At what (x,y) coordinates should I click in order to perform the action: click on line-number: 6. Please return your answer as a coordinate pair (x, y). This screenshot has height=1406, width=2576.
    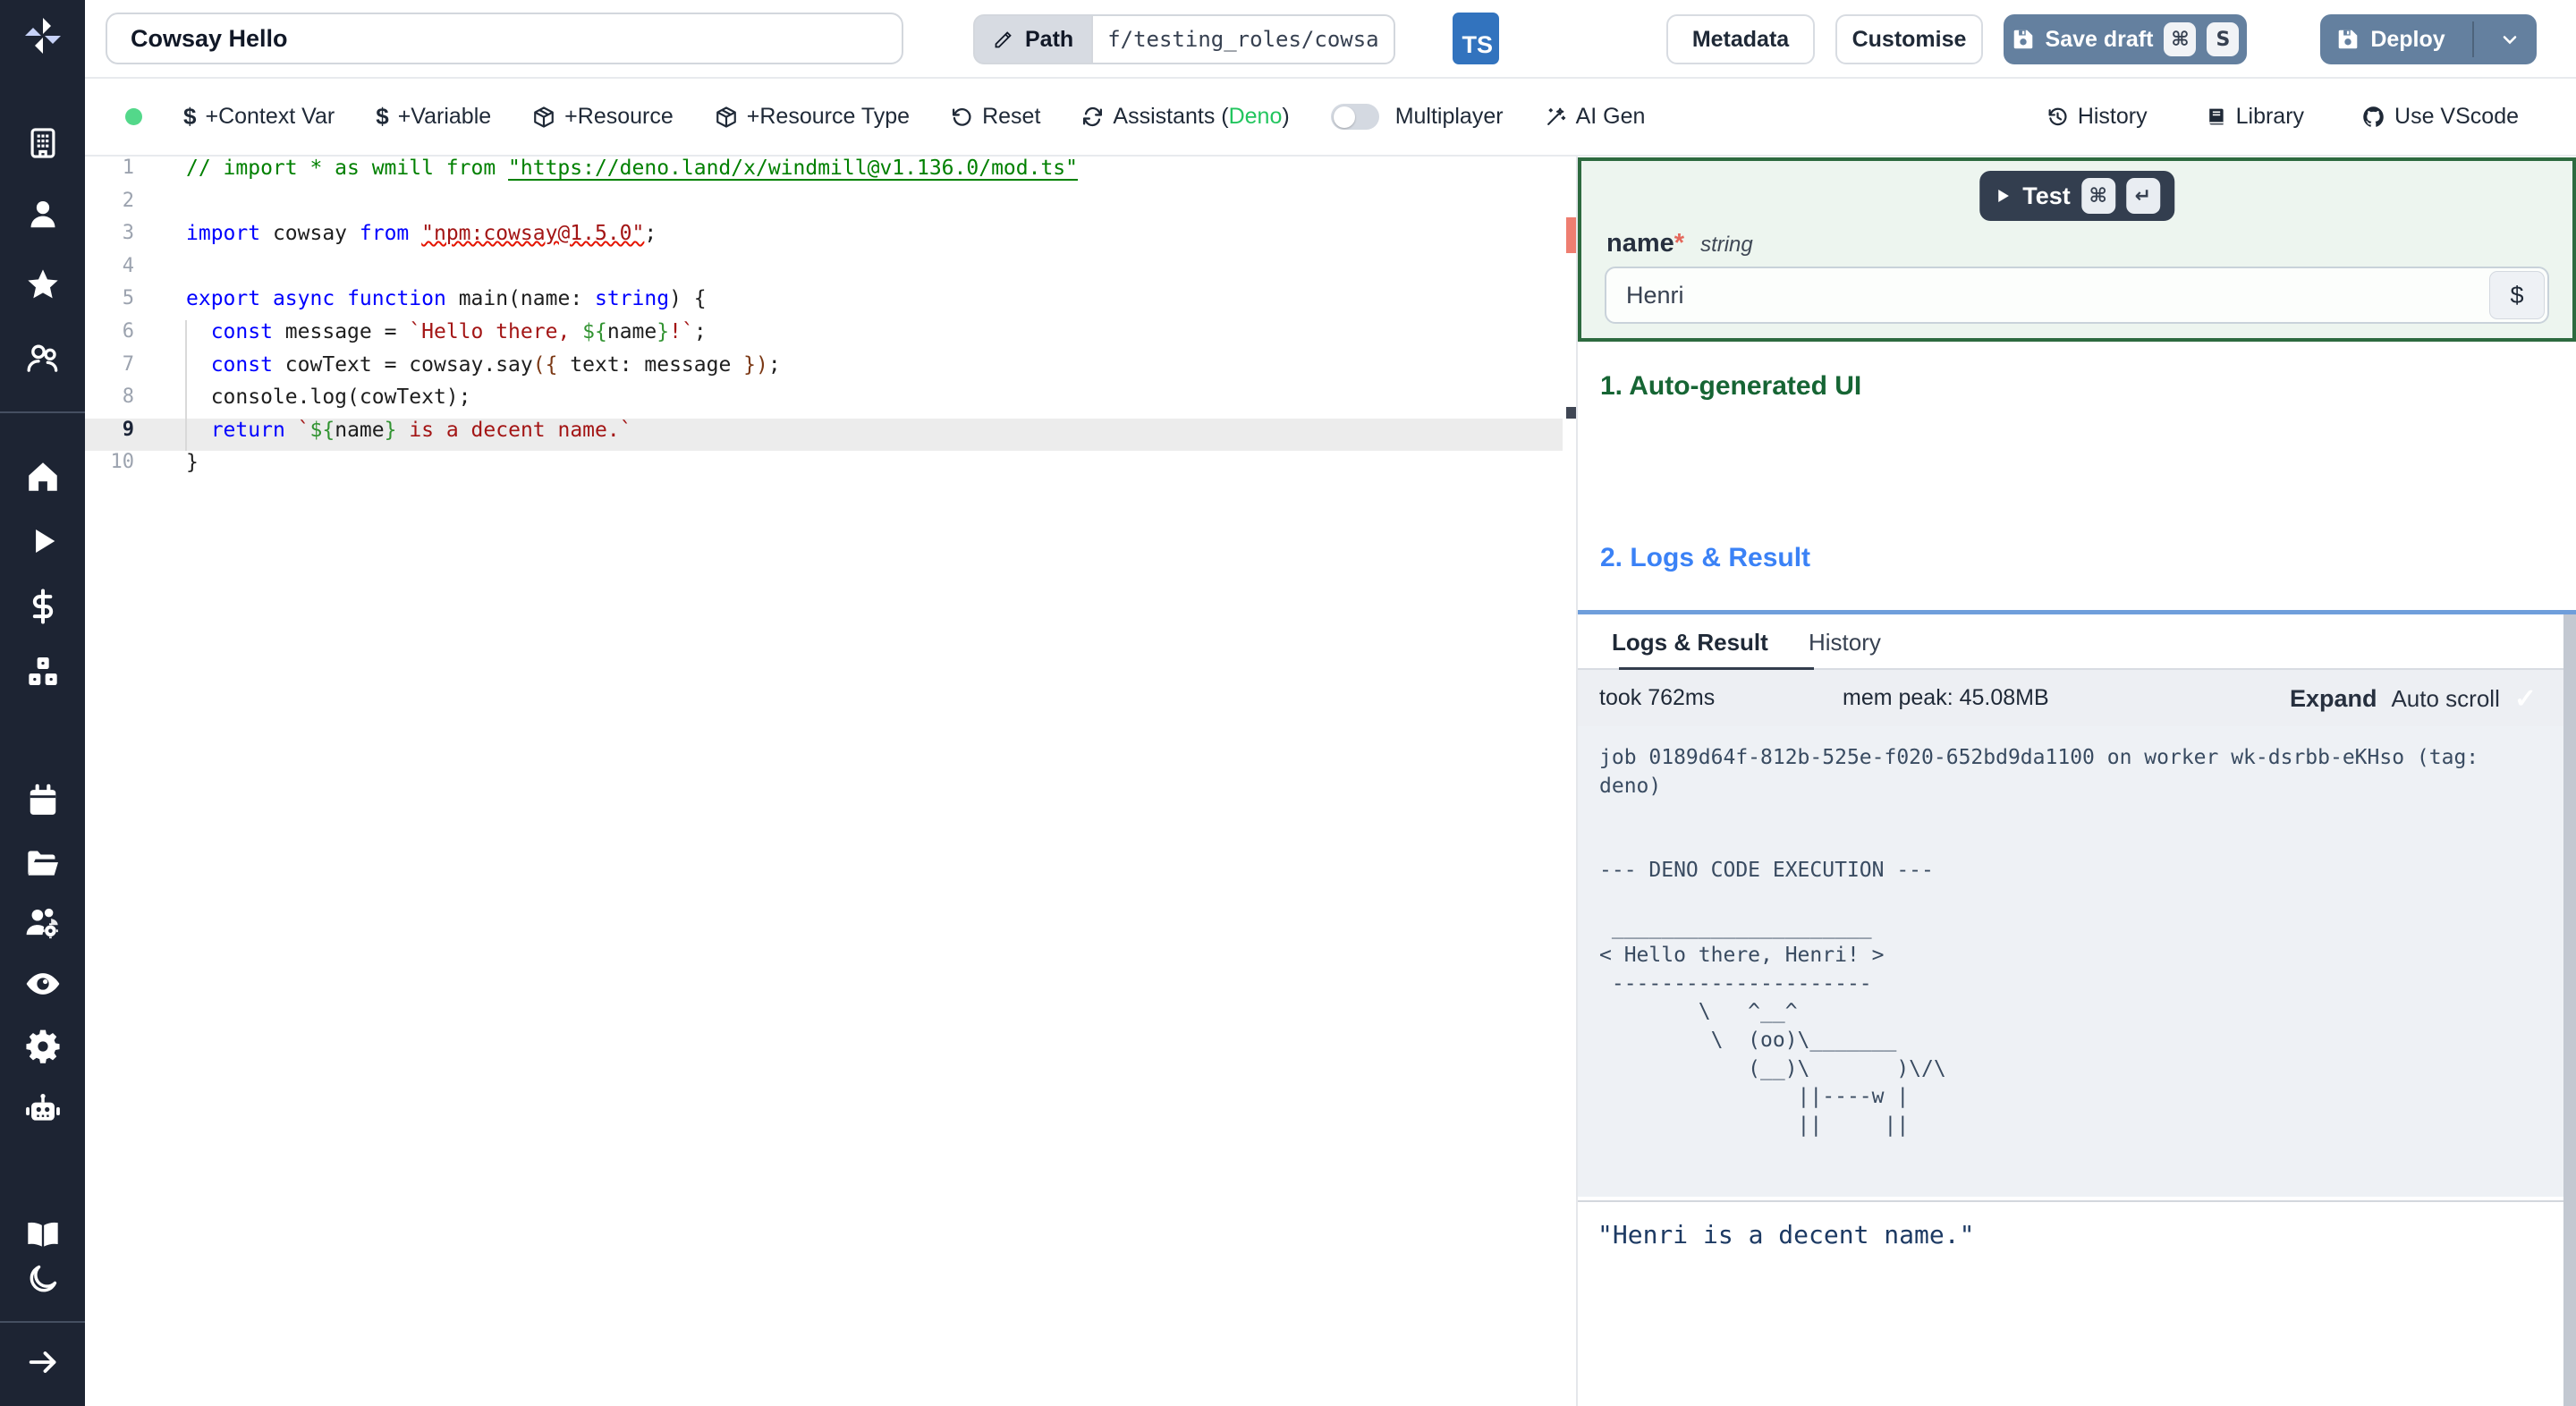
    Looking at the image, I should click on (128, 331).